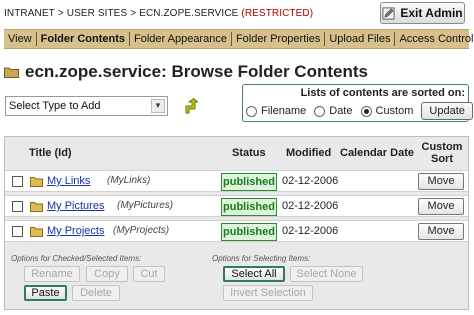 The height and width of the screenshot is (315, 474). Describe the element at coordinates (251, 111) in the screenshot. I see `sort-filename-radio` at that location.